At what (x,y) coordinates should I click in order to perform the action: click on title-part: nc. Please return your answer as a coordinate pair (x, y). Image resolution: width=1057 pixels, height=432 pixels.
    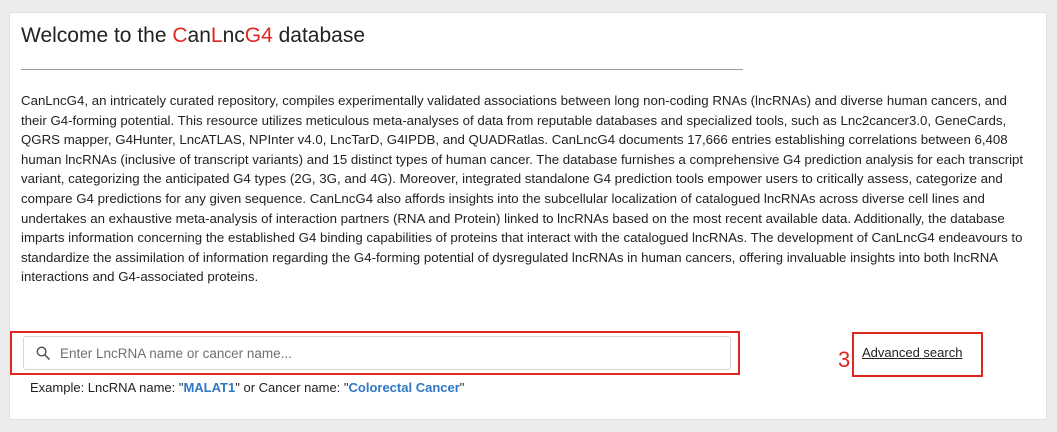
    Looking at the image, I should click on (233, 35).